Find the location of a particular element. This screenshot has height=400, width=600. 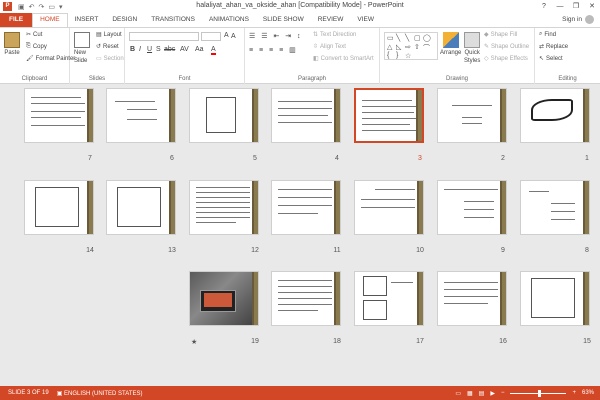

font-name-combobox is located at coordinates (164, 36).